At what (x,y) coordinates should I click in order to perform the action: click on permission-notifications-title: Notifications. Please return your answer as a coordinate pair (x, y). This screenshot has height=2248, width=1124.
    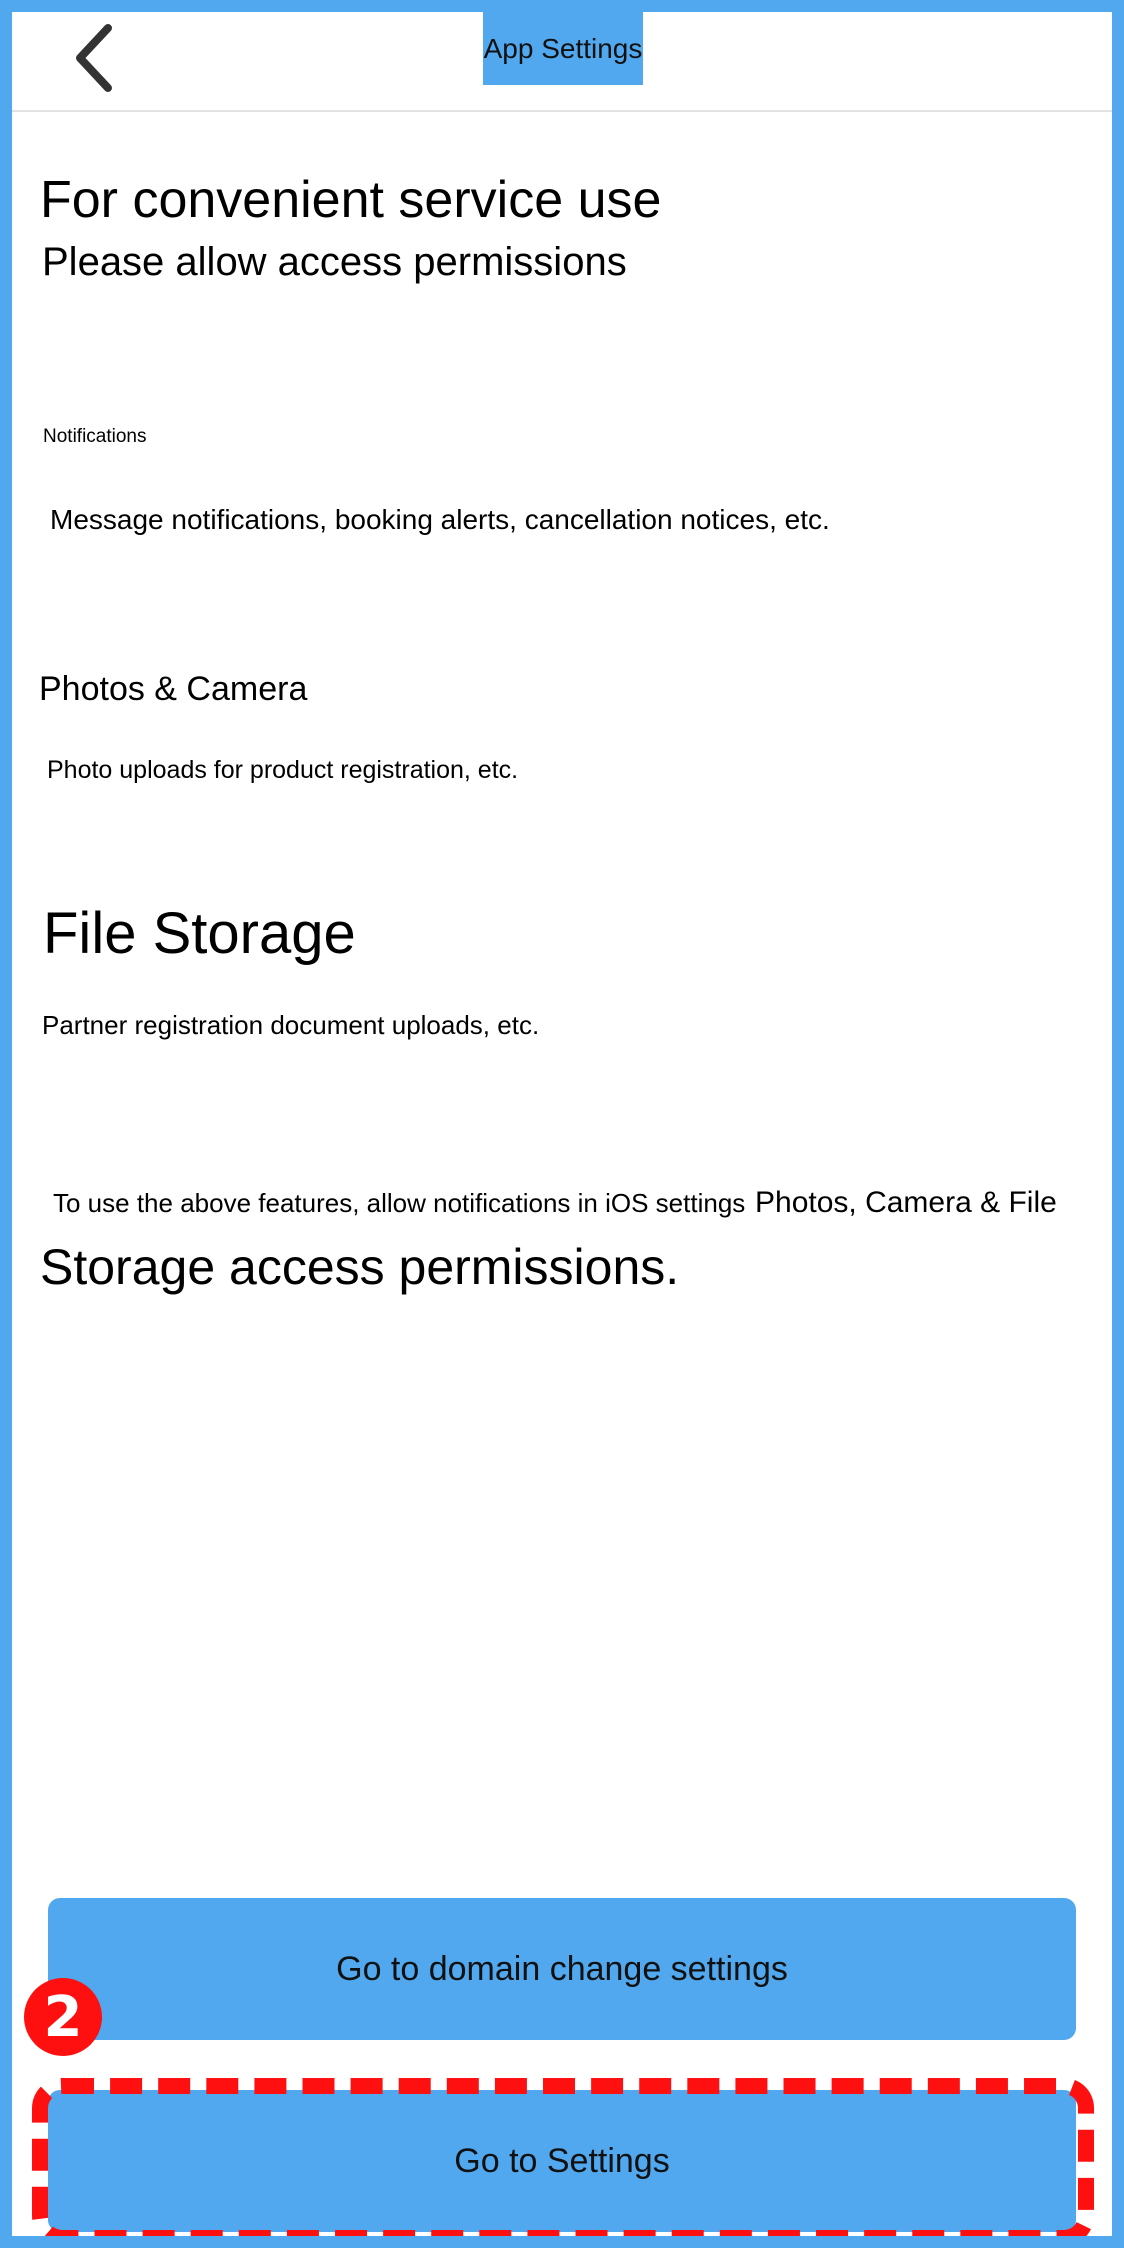
    Looking at the image, I should click on (95, 436).